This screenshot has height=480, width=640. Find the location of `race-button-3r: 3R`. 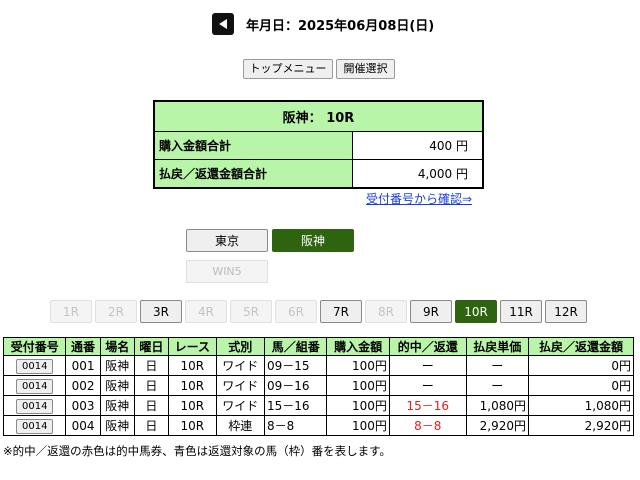

race-button-3r: 3R is located at coordinates (161, 311).